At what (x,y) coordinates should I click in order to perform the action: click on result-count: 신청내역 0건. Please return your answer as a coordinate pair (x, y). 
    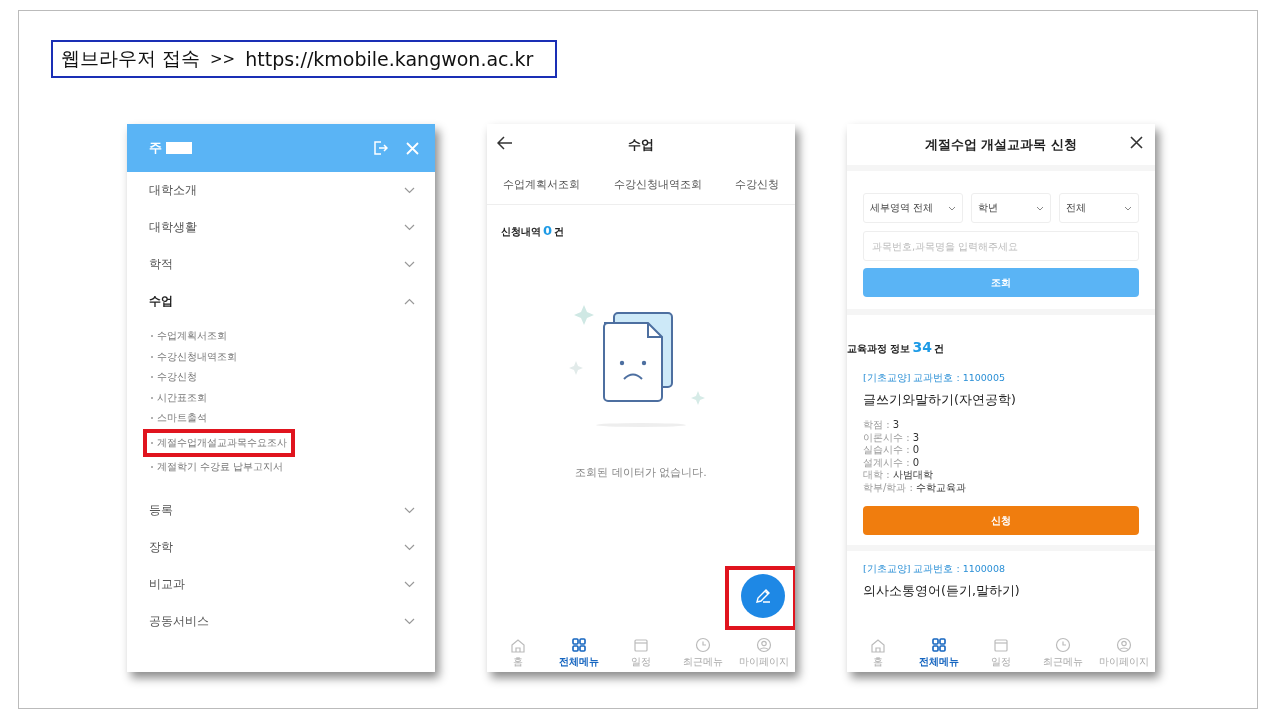
    Looking at the image, I should click on (533, 230).